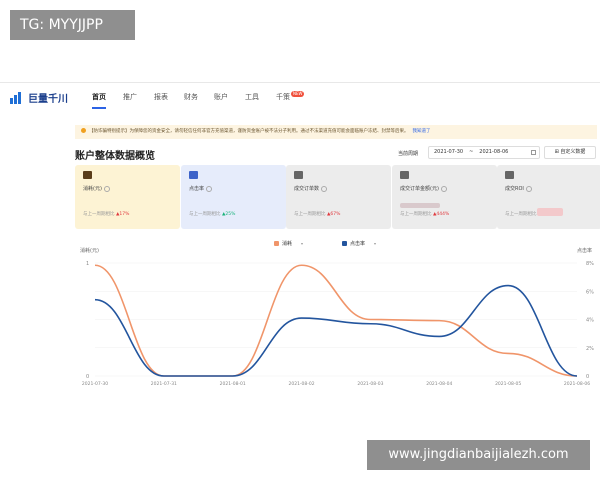 This screenshot has height=480, width=600. Describe the element at coordinates (587, 377) in the screenshot. I see `right-tick-label: 0` at that location.